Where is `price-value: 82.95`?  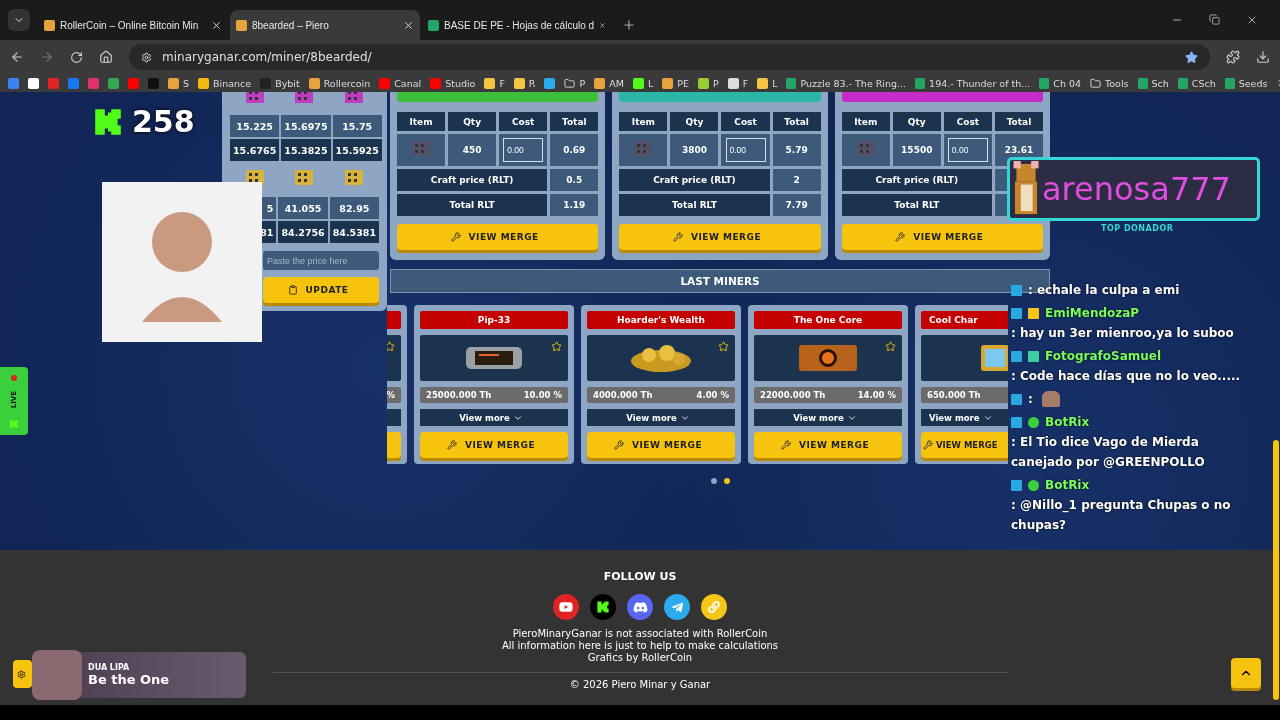 price-value: 82.95 is located at coordinates (354, 208).